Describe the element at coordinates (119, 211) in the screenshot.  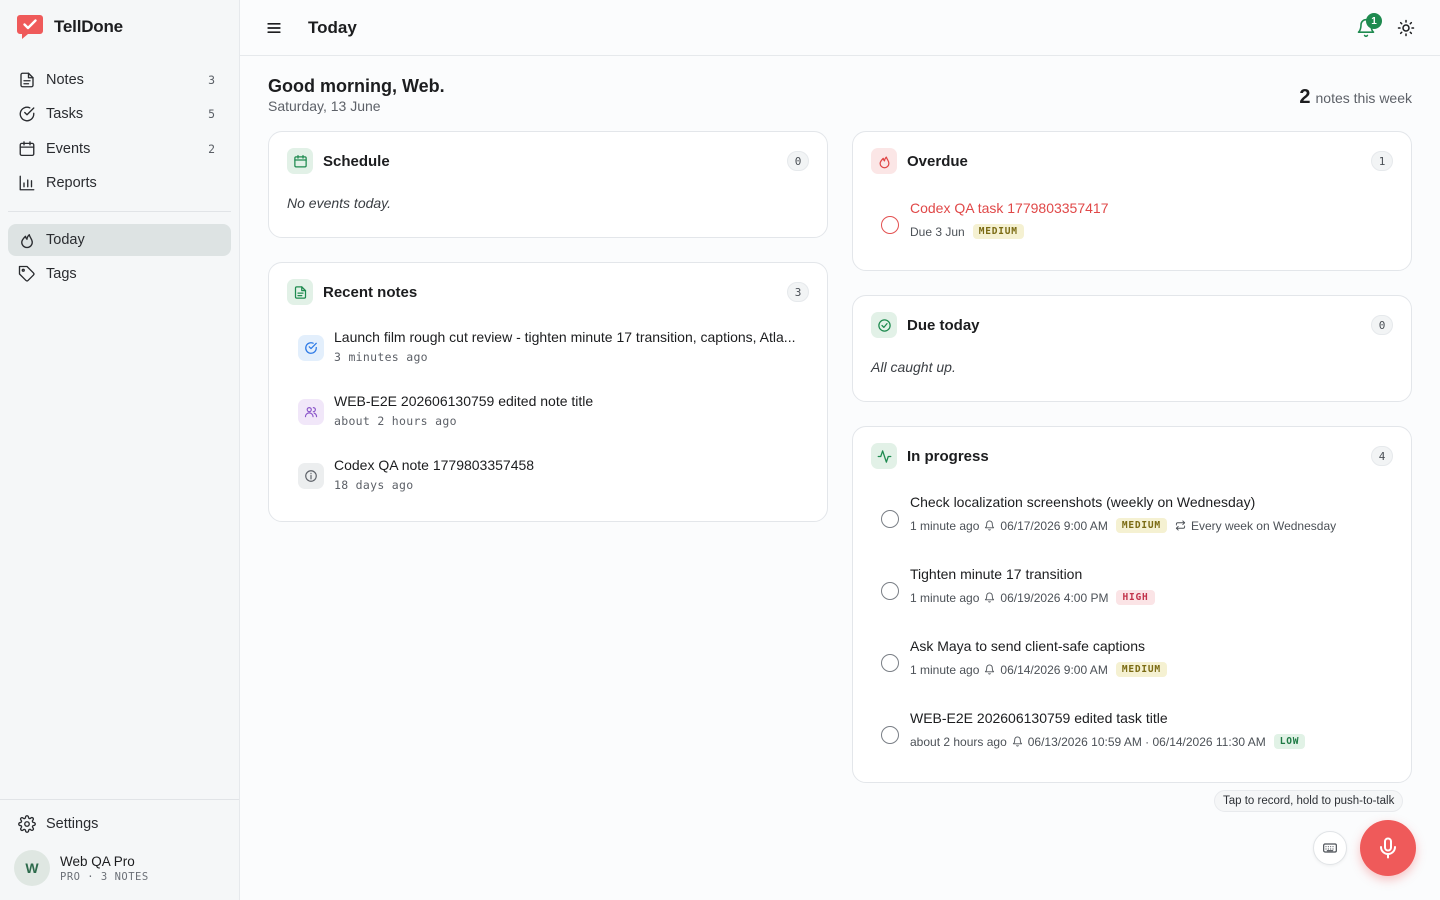
I see `nav-divider` at that location.